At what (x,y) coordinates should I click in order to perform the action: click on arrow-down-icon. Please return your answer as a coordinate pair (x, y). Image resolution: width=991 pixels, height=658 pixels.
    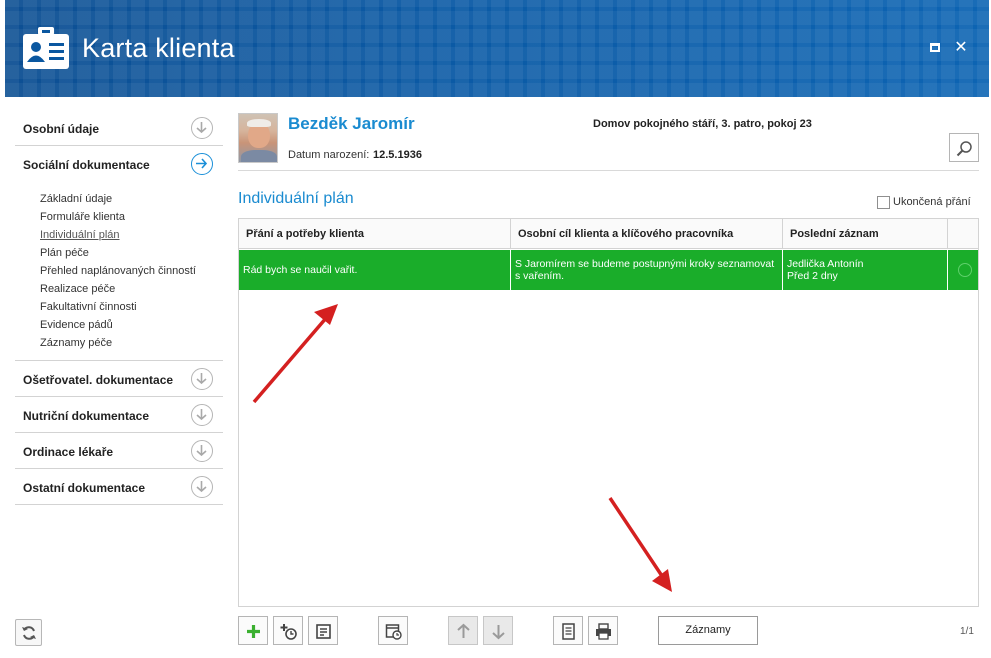
    Looking at the image, I should click on (498, 632).